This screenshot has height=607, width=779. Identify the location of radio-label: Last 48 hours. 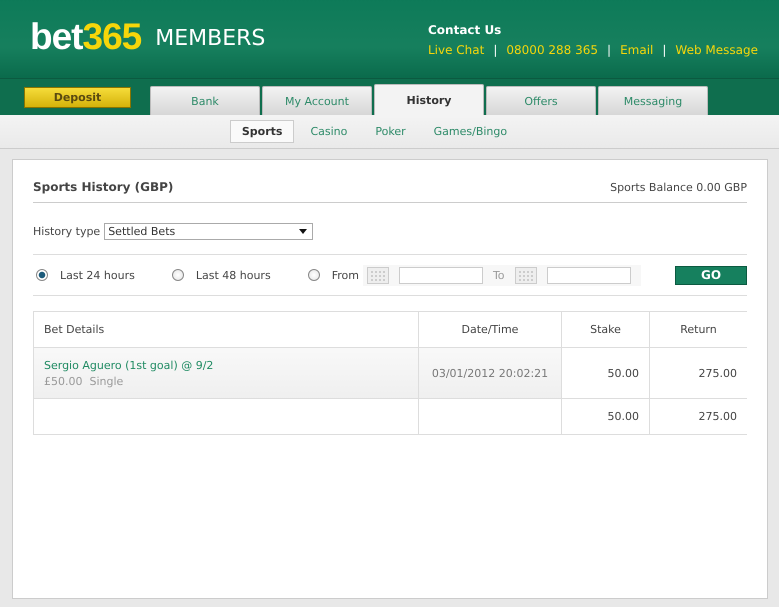
(233, 275).